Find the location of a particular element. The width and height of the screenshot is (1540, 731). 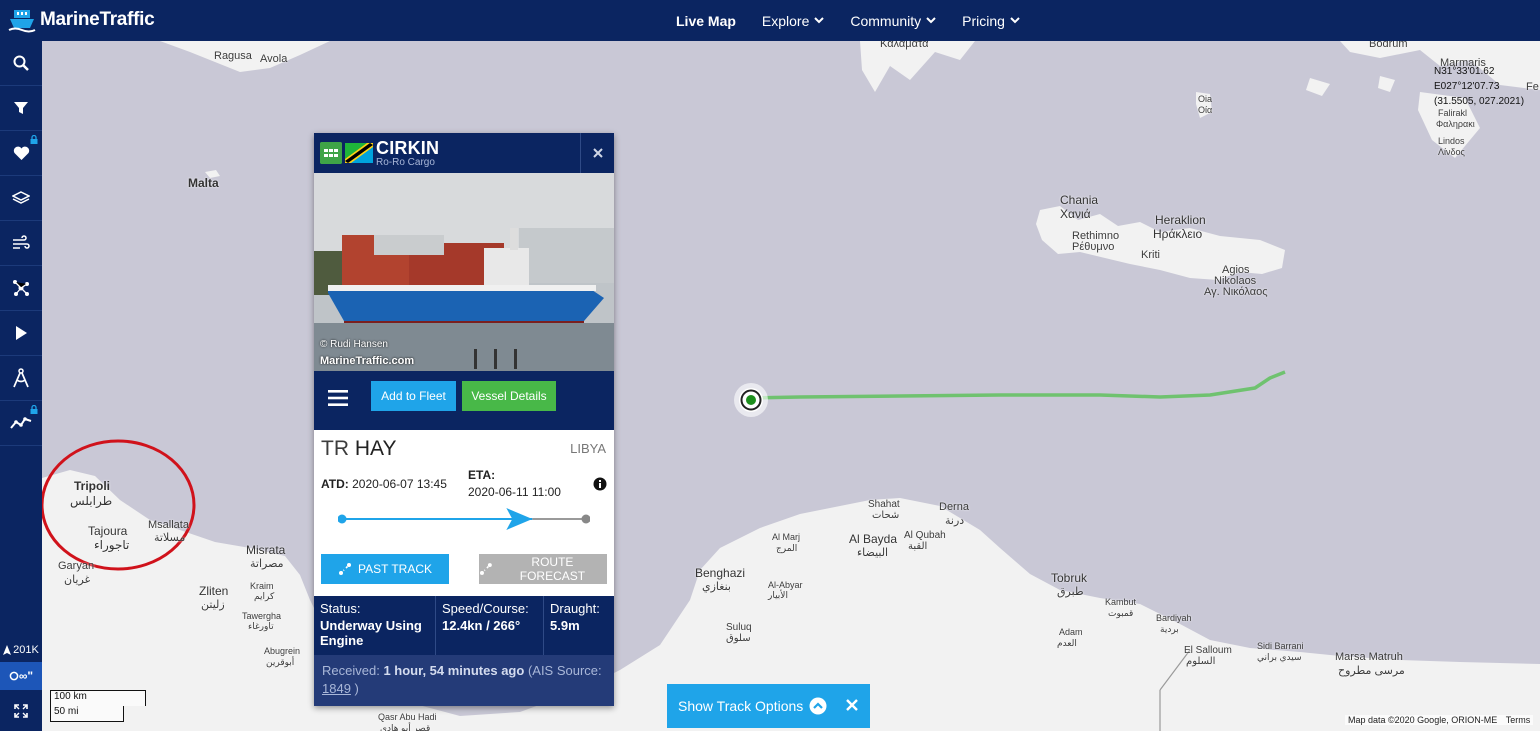

destination-port: TR HAY is located at coordinates (358, 449).